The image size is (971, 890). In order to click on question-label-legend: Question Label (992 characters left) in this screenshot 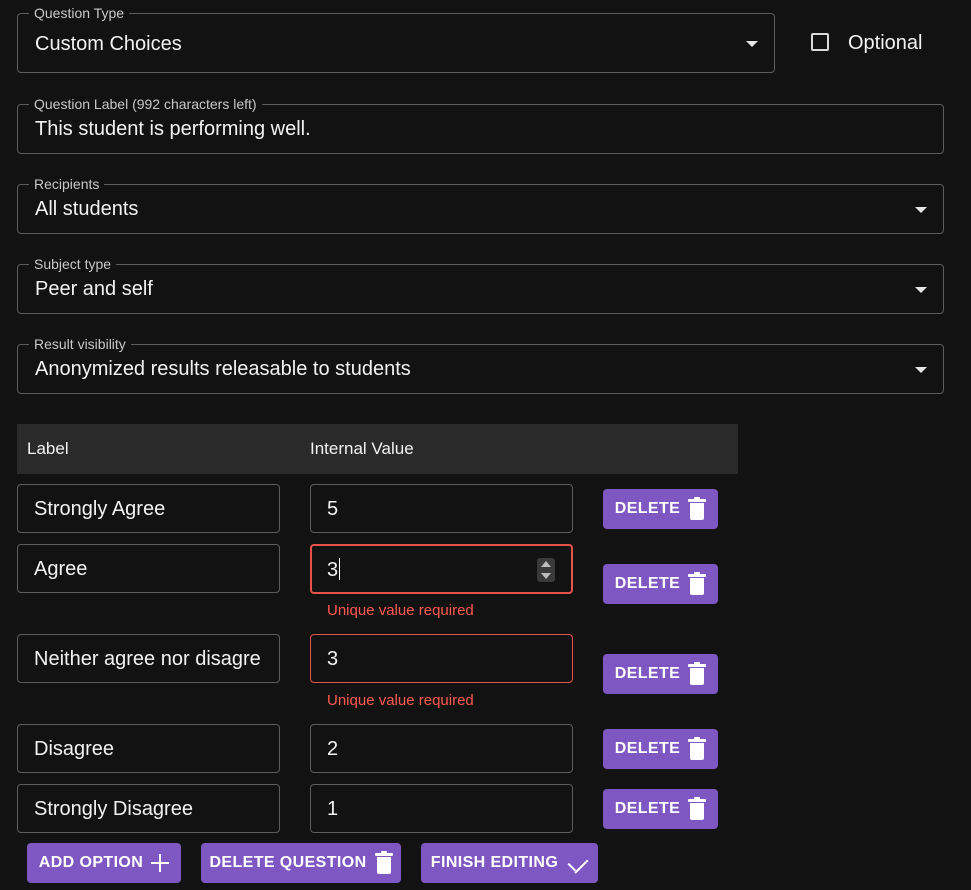, I will do `click(145, 104)`.